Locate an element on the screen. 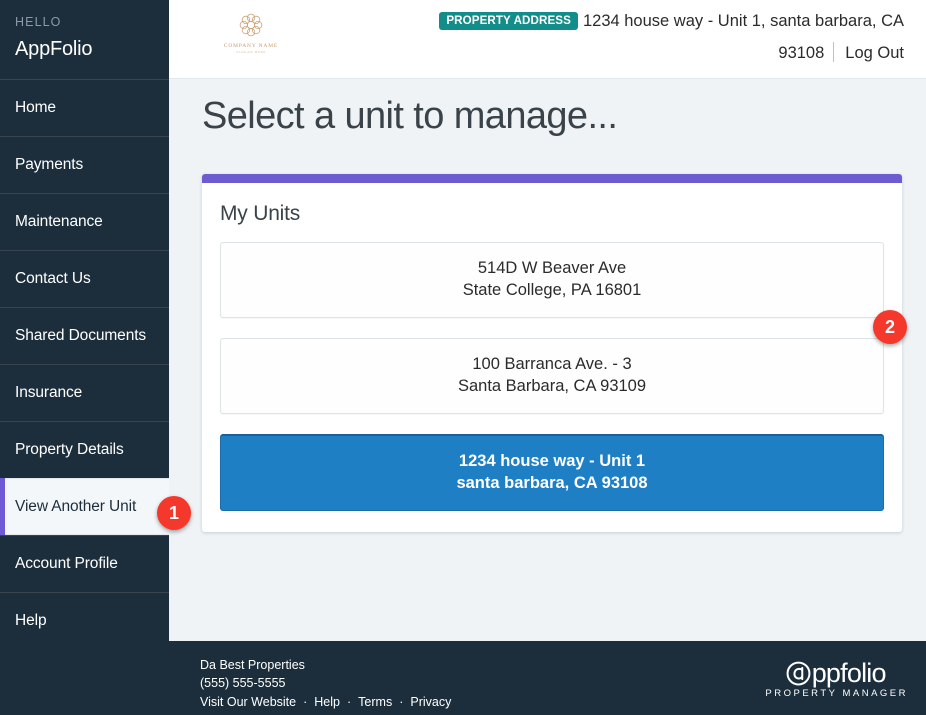 The image size is (926, 715). appfolio-brand-text: ppfolio is located at coordinates (849, 673).